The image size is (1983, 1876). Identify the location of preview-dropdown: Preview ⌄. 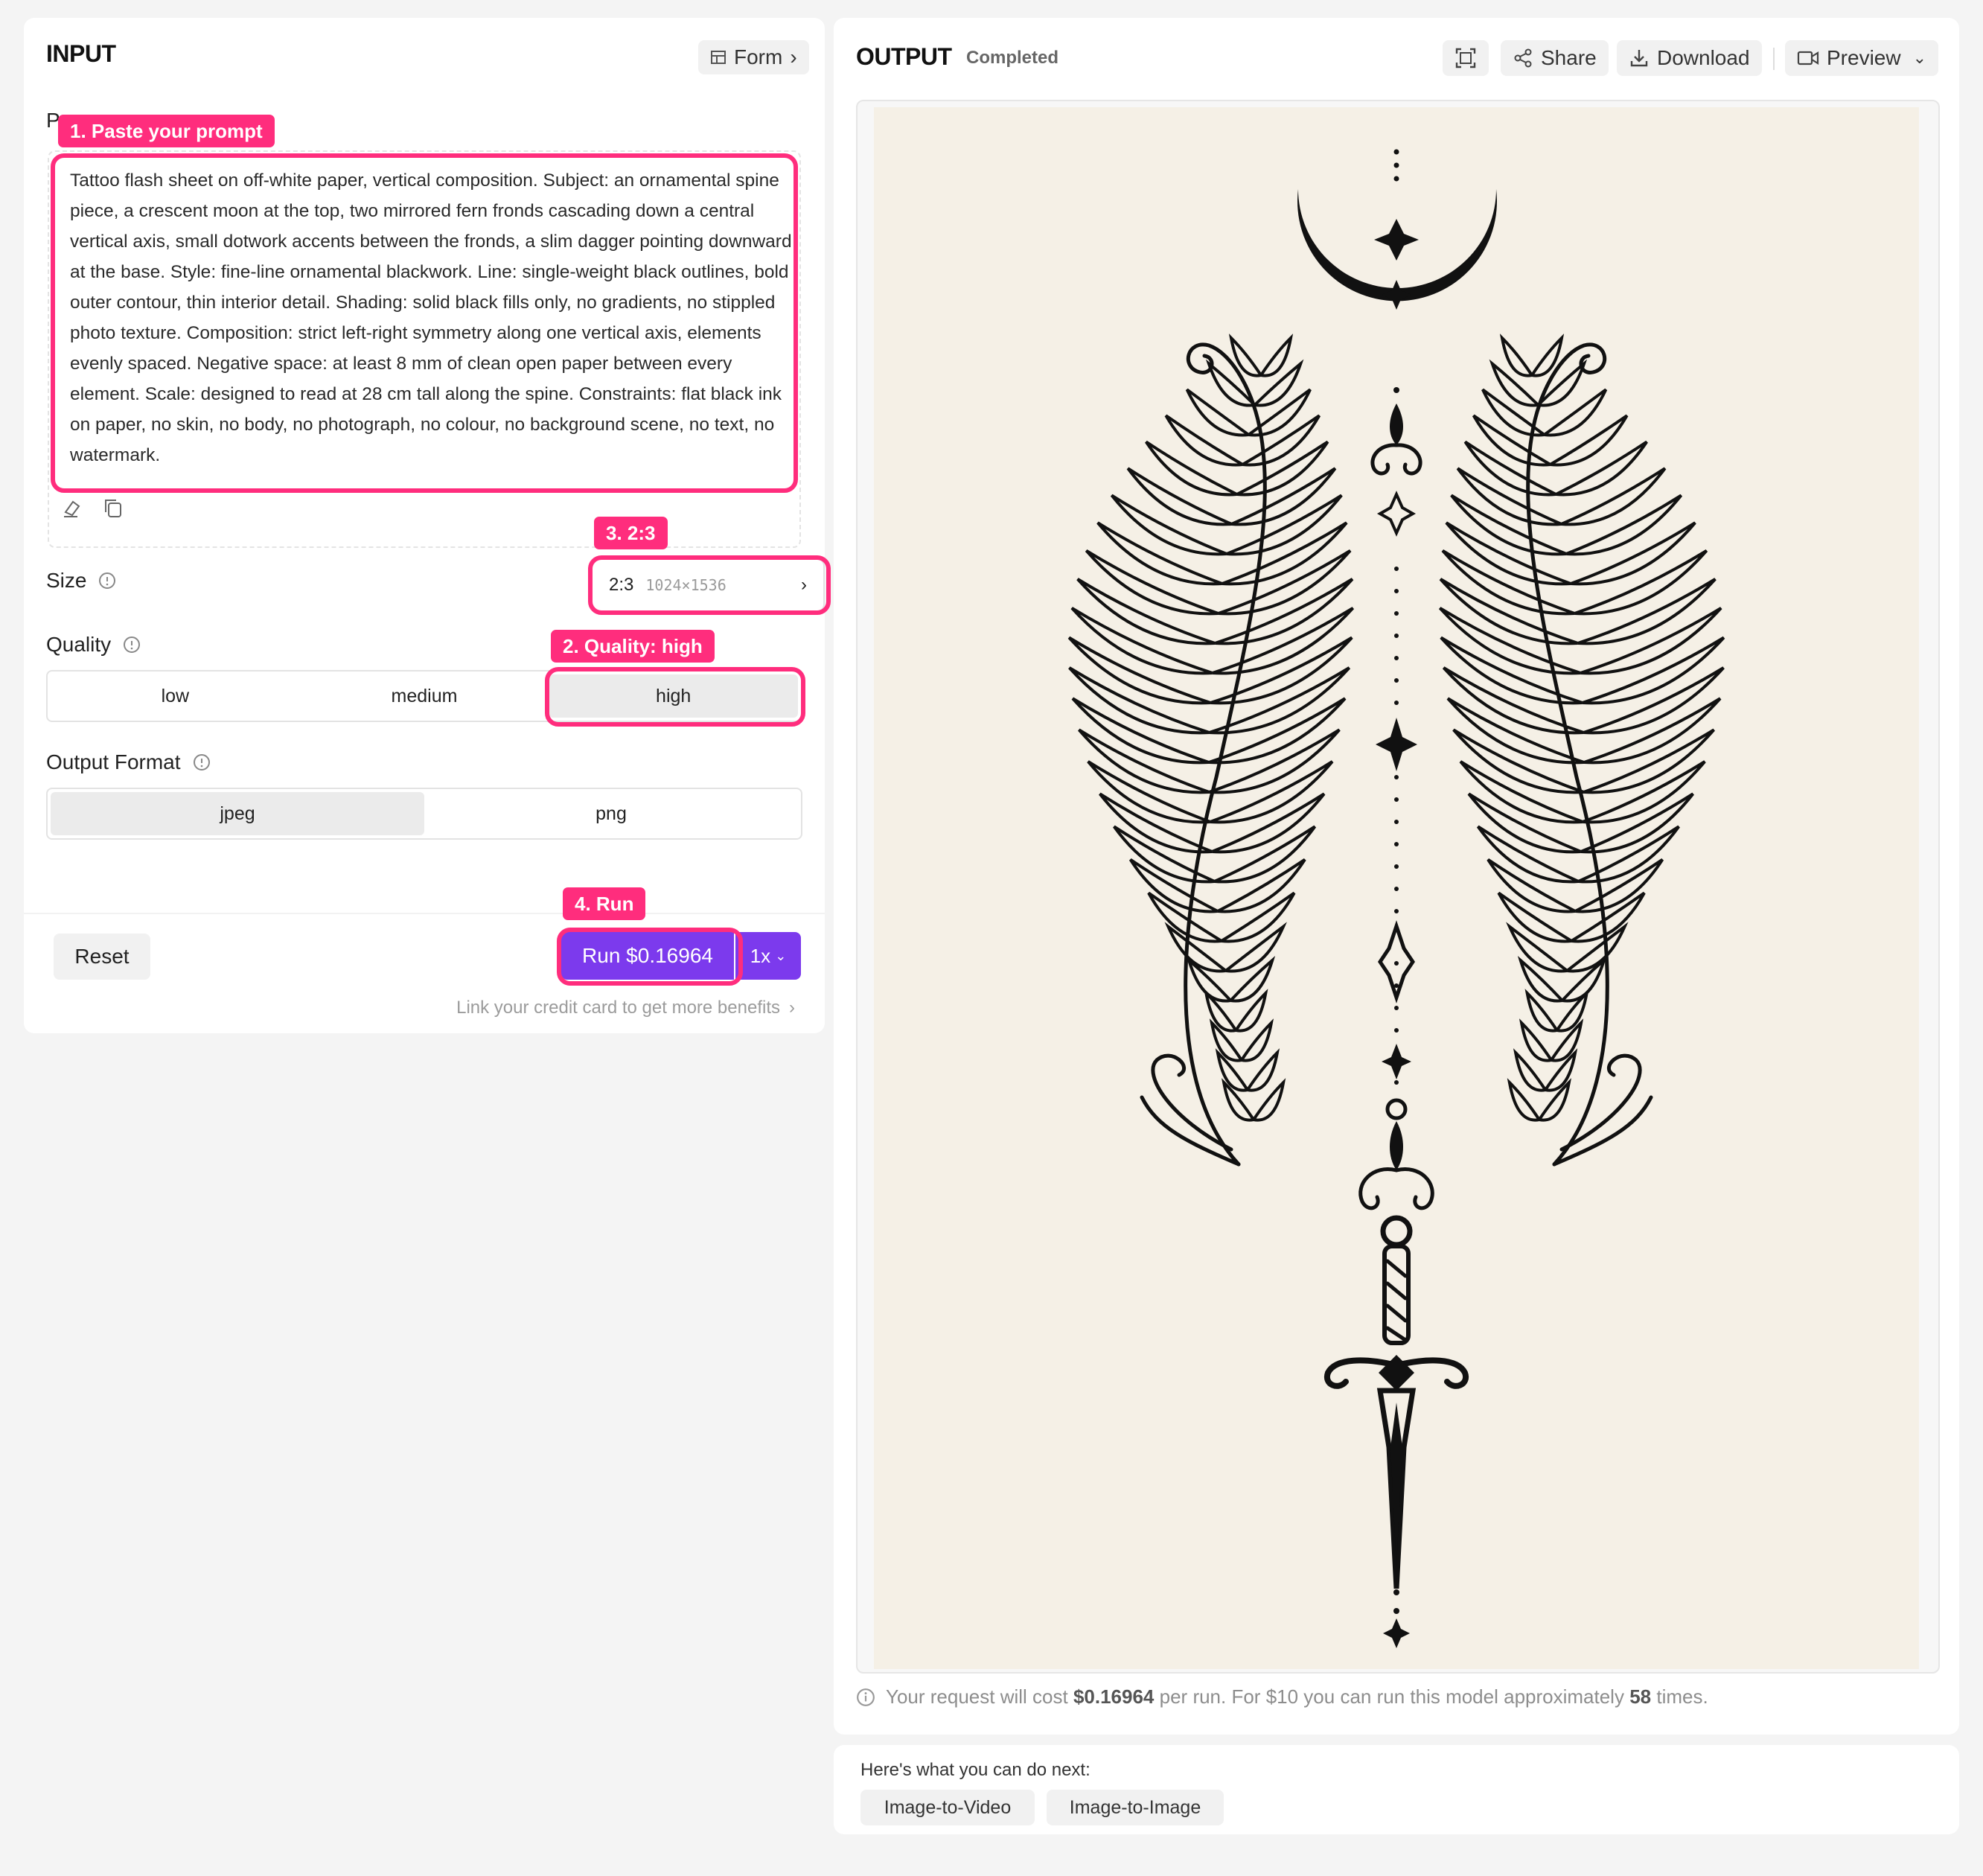
(1862, 58).